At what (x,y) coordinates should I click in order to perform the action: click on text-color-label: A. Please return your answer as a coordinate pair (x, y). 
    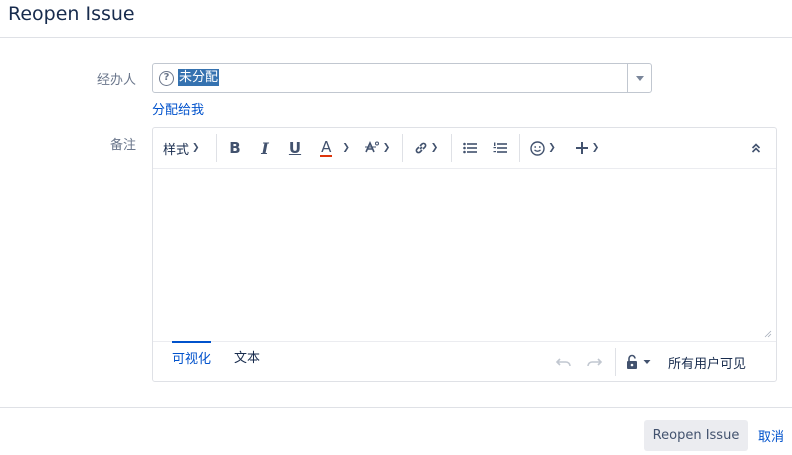
    Looking at the image, I should click on (326, 147).